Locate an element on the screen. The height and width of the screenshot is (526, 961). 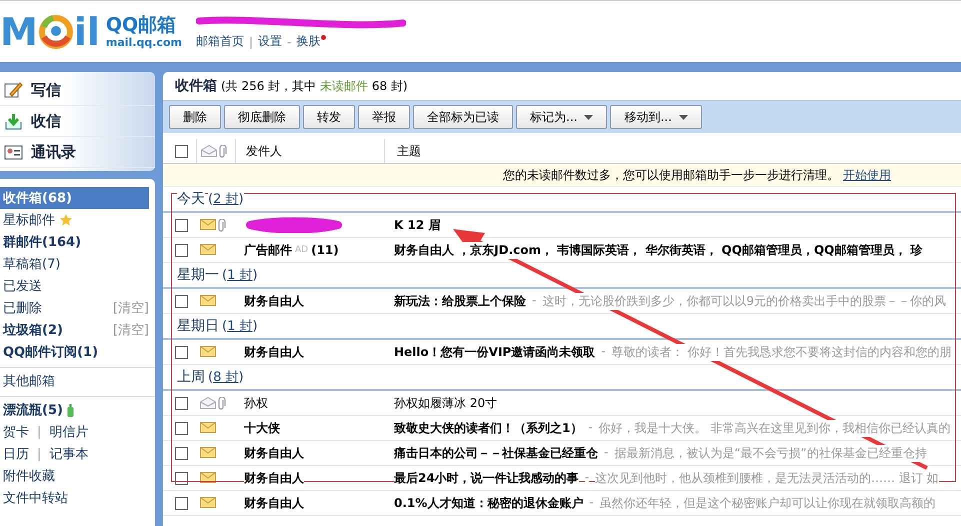
toolbar-button: 彻底删除 is located at coordinates (262, 117).